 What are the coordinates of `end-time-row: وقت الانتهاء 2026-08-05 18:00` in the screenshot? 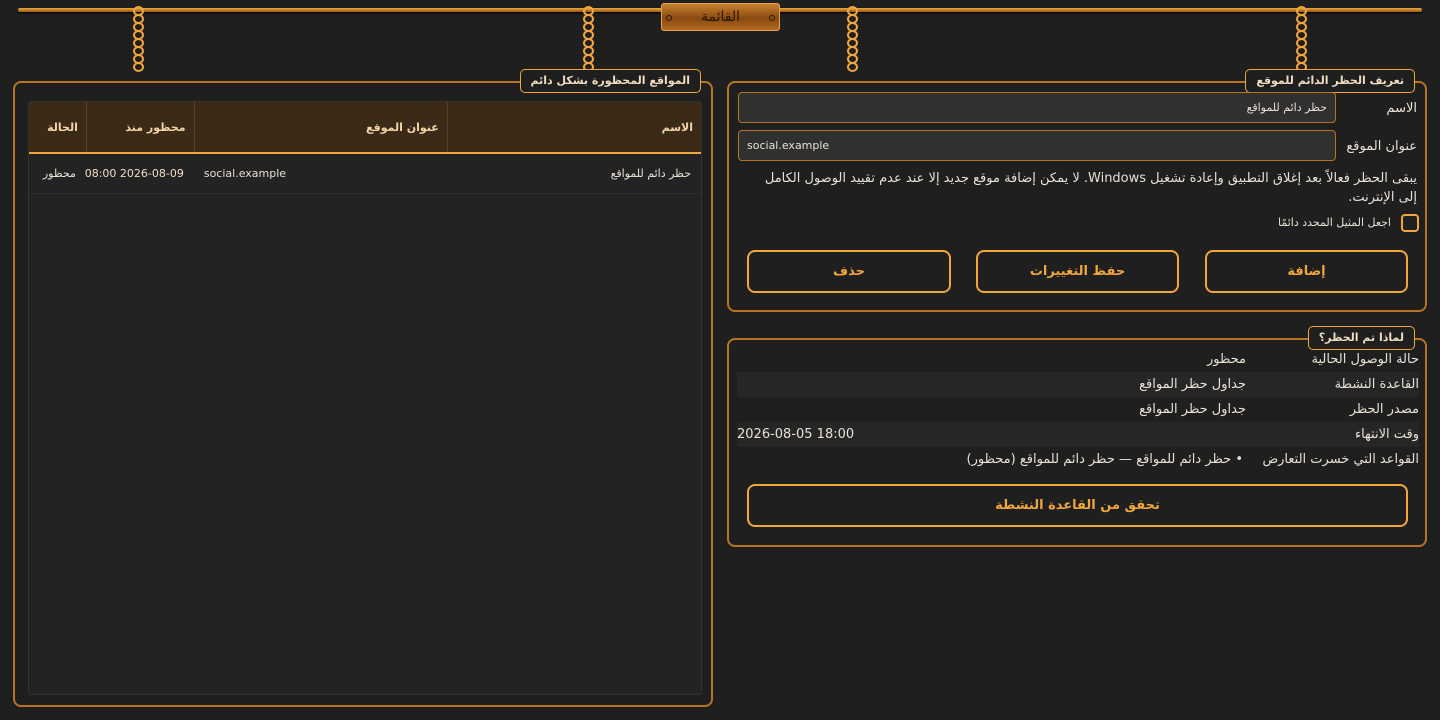 It's located at (1078, 434).